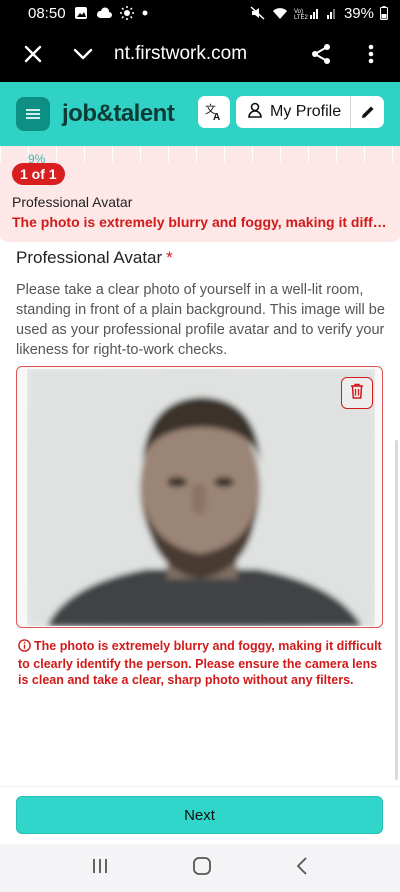  Describe the element at coordinates (83, 54) in the screenshot. I see `chevron-down-icon` at that location.